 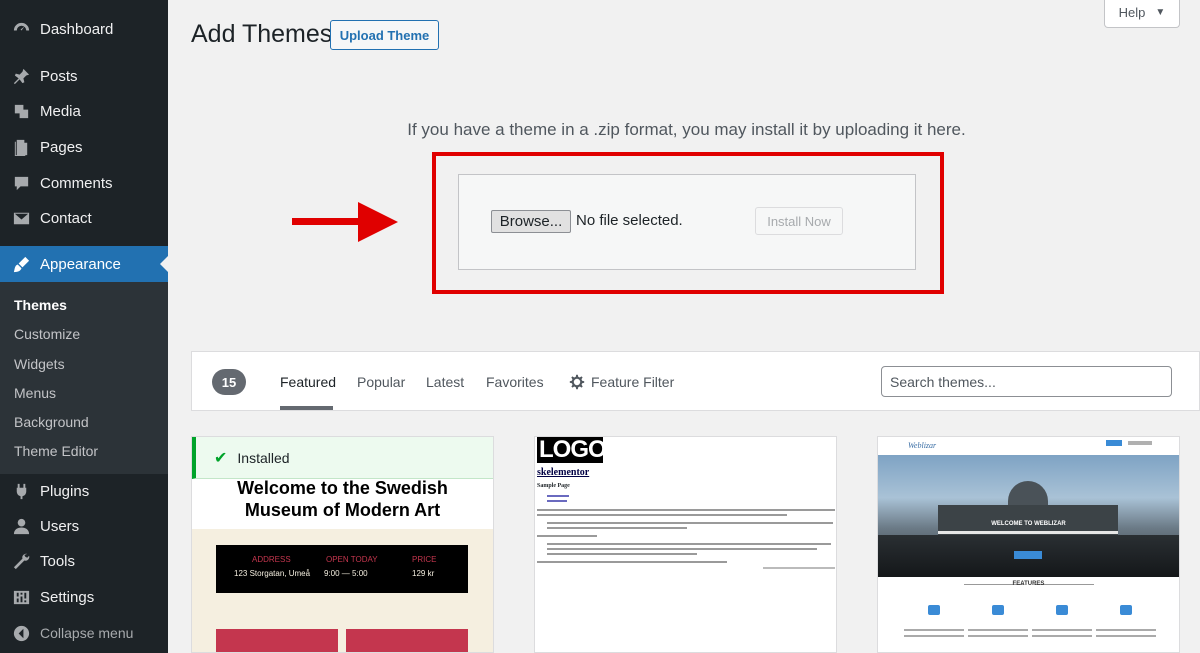 I want to click on caret-down-icon: ▼, so click(x=1160, y=12).